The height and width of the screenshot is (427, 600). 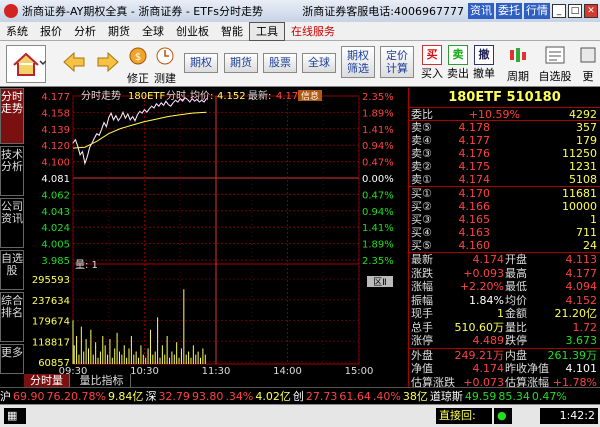 What do you see at coordinates (504, 153) in the screenshot?
I see `sell-level-3: 卖③ 4.176 11250` at bounding box center [504, 153].